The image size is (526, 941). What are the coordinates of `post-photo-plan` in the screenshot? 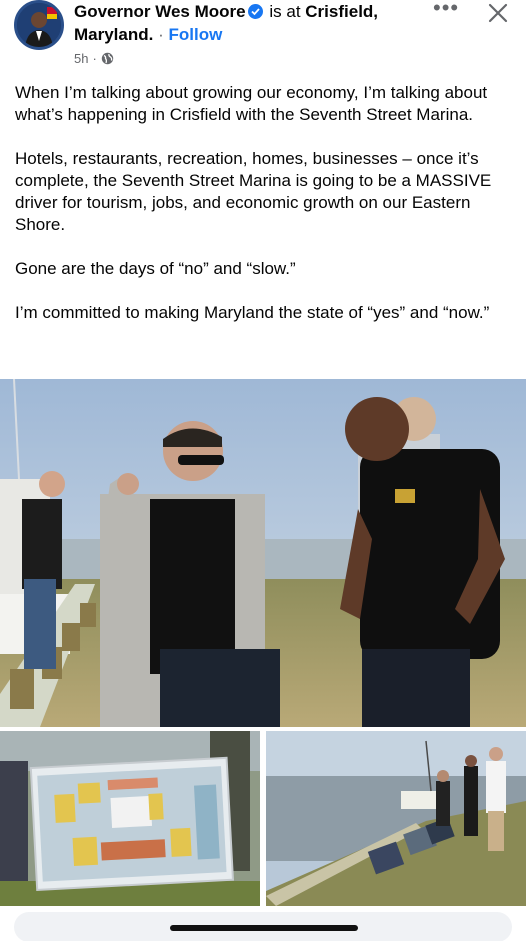 It's located at (130, 818).